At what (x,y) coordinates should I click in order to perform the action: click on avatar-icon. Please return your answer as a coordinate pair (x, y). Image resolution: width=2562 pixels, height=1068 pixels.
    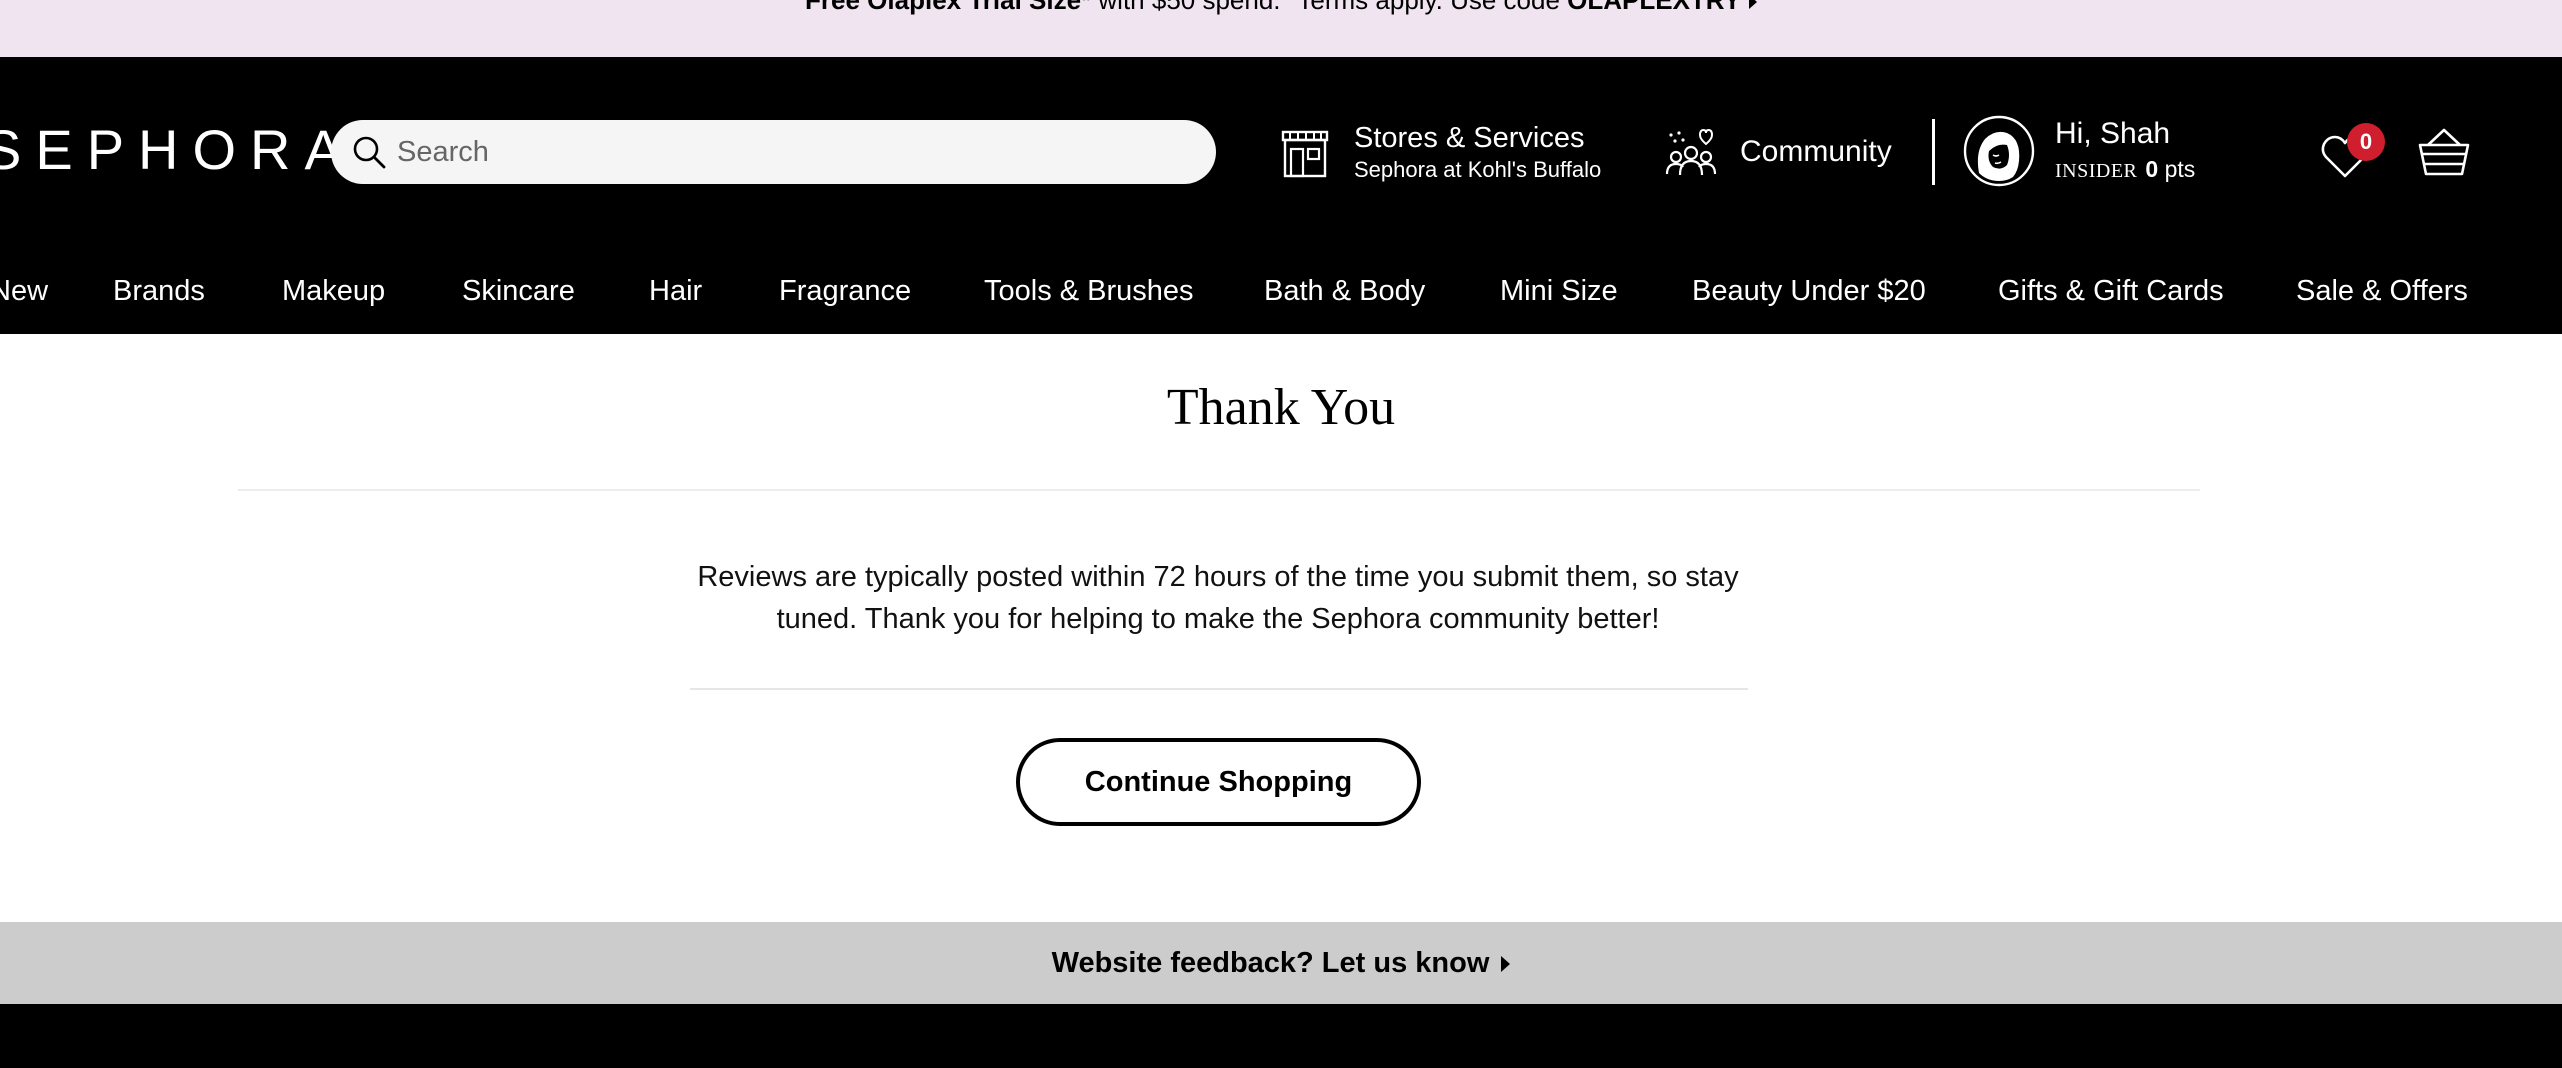
    Looking at the image, I should click on (1999, 151).